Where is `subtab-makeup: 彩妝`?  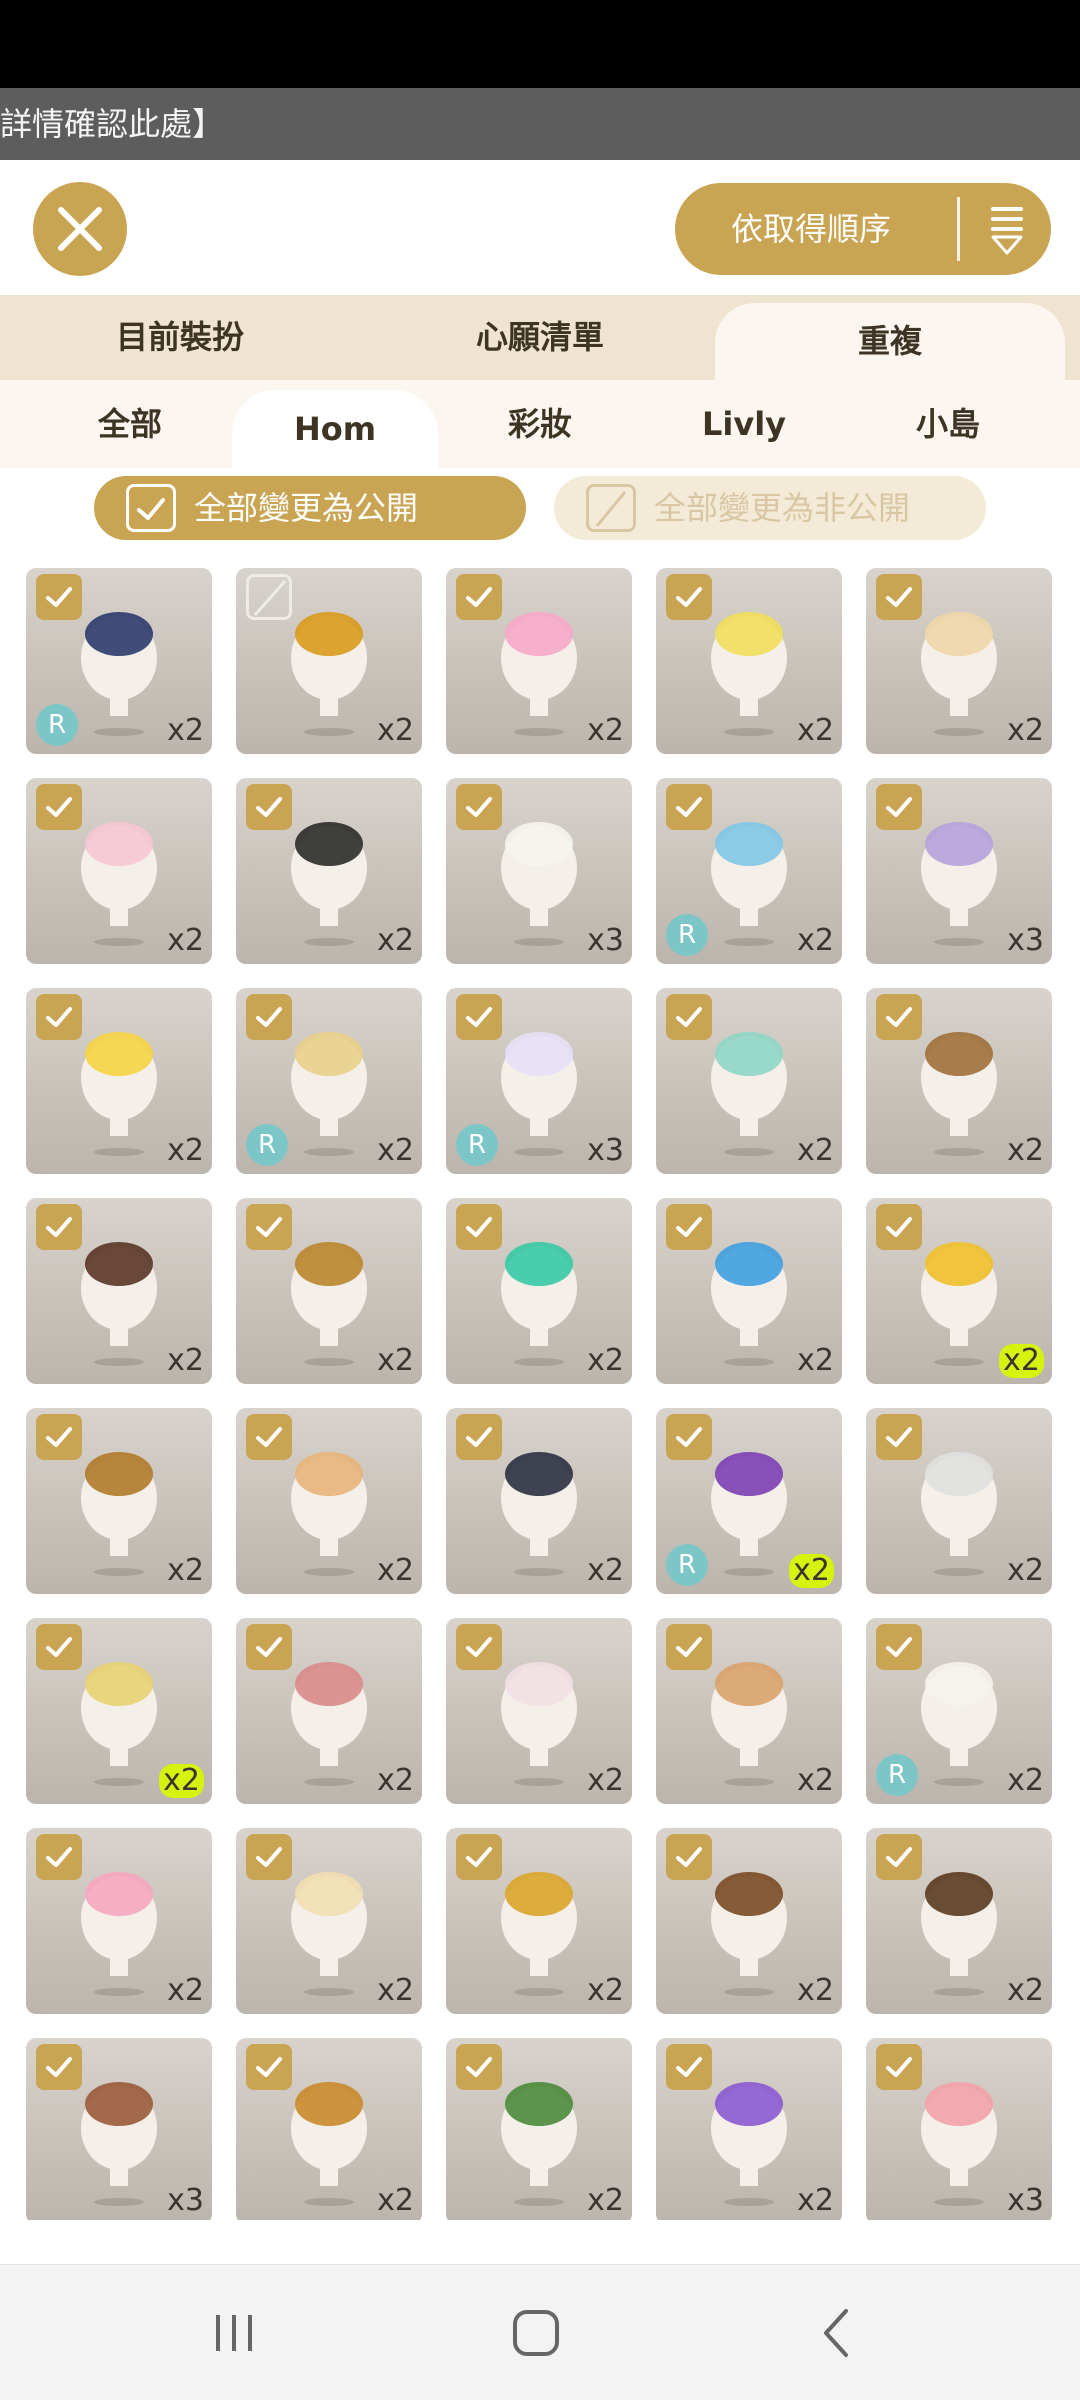 subtab-makeup: 彩妝 is located at coordinates (540, 424).